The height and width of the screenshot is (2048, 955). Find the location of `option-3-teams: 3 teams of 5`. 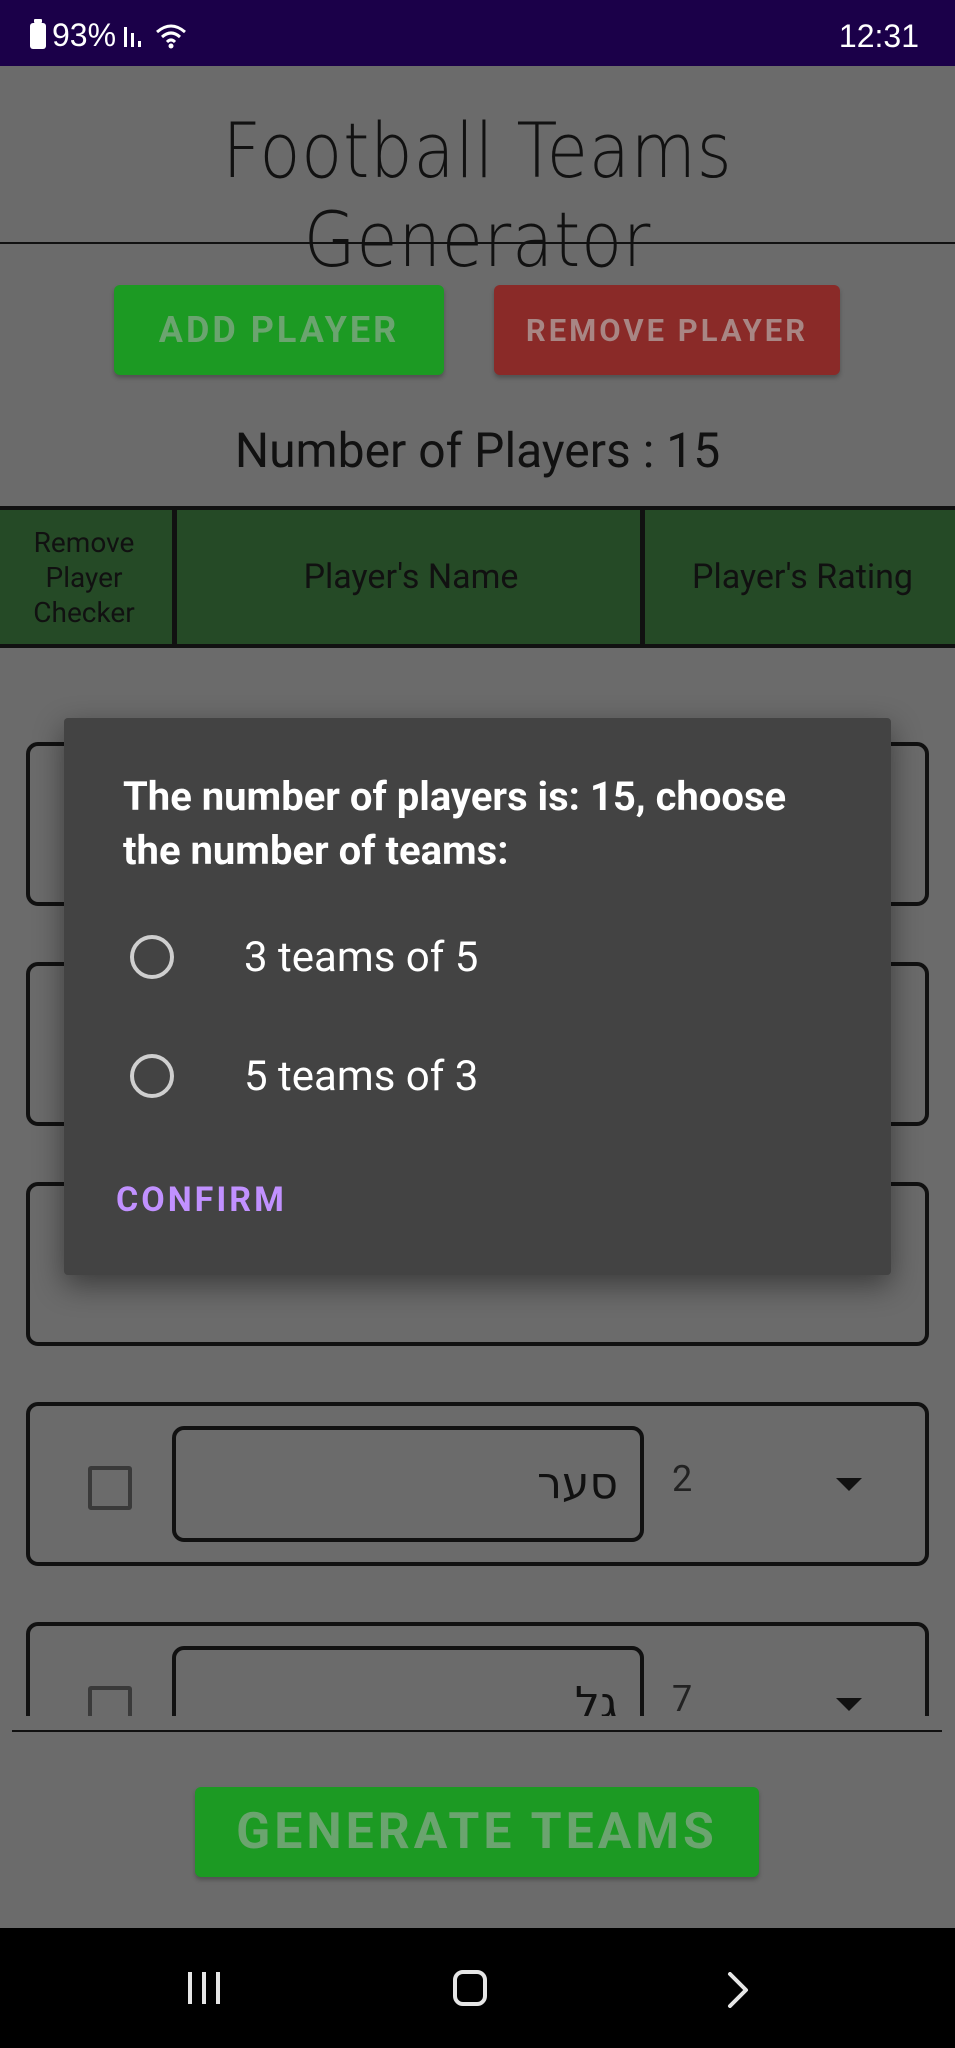

option-3-teams: 3 teams of 5 is located at coordinates (476, 957).